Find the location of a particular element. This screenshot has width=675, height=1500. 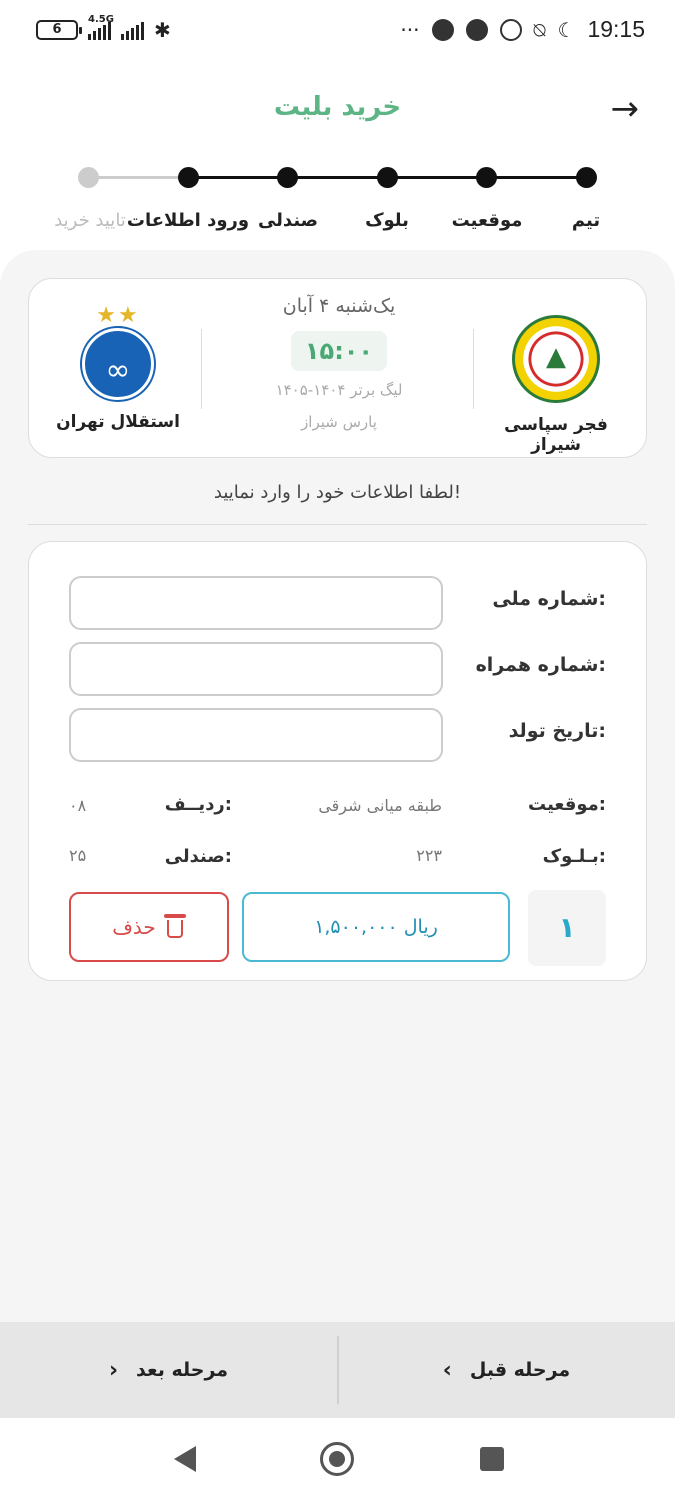

block-value: ۲۲۳ is located at coordinates (429, 855).